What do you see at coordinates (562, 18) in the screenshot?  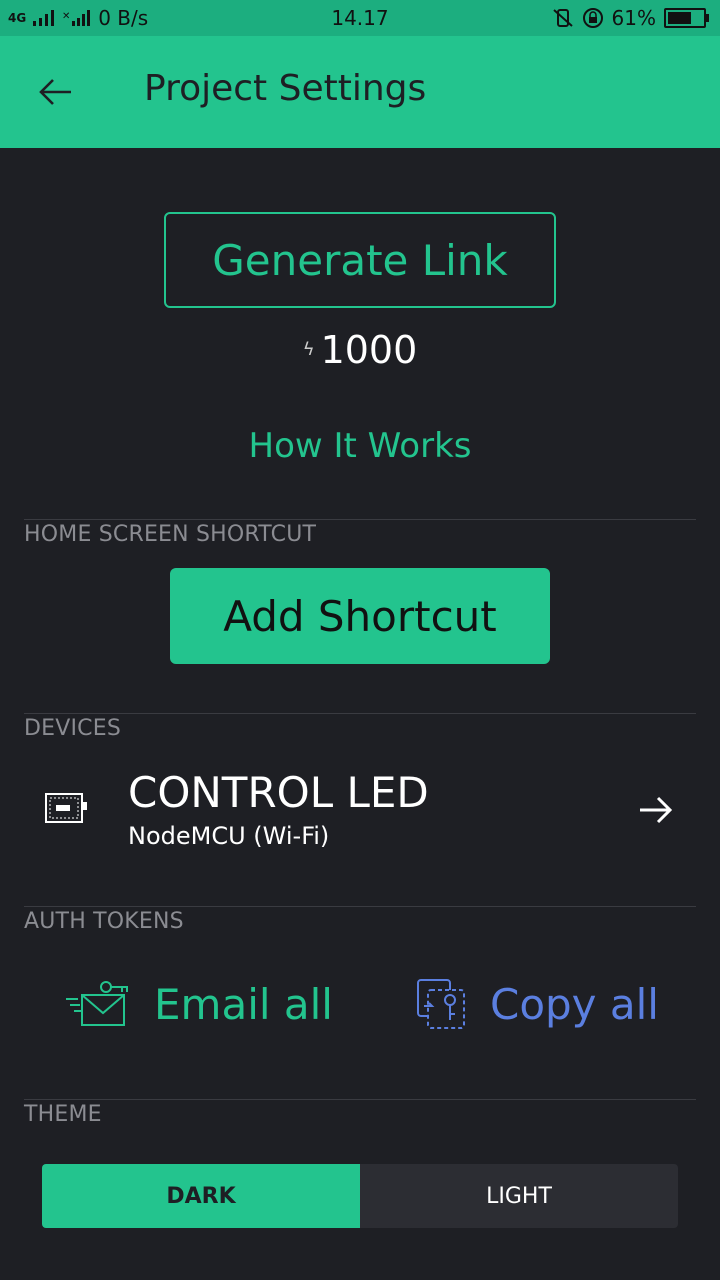 I see `vibrate-off-icon` at bounding box center [562, 18].